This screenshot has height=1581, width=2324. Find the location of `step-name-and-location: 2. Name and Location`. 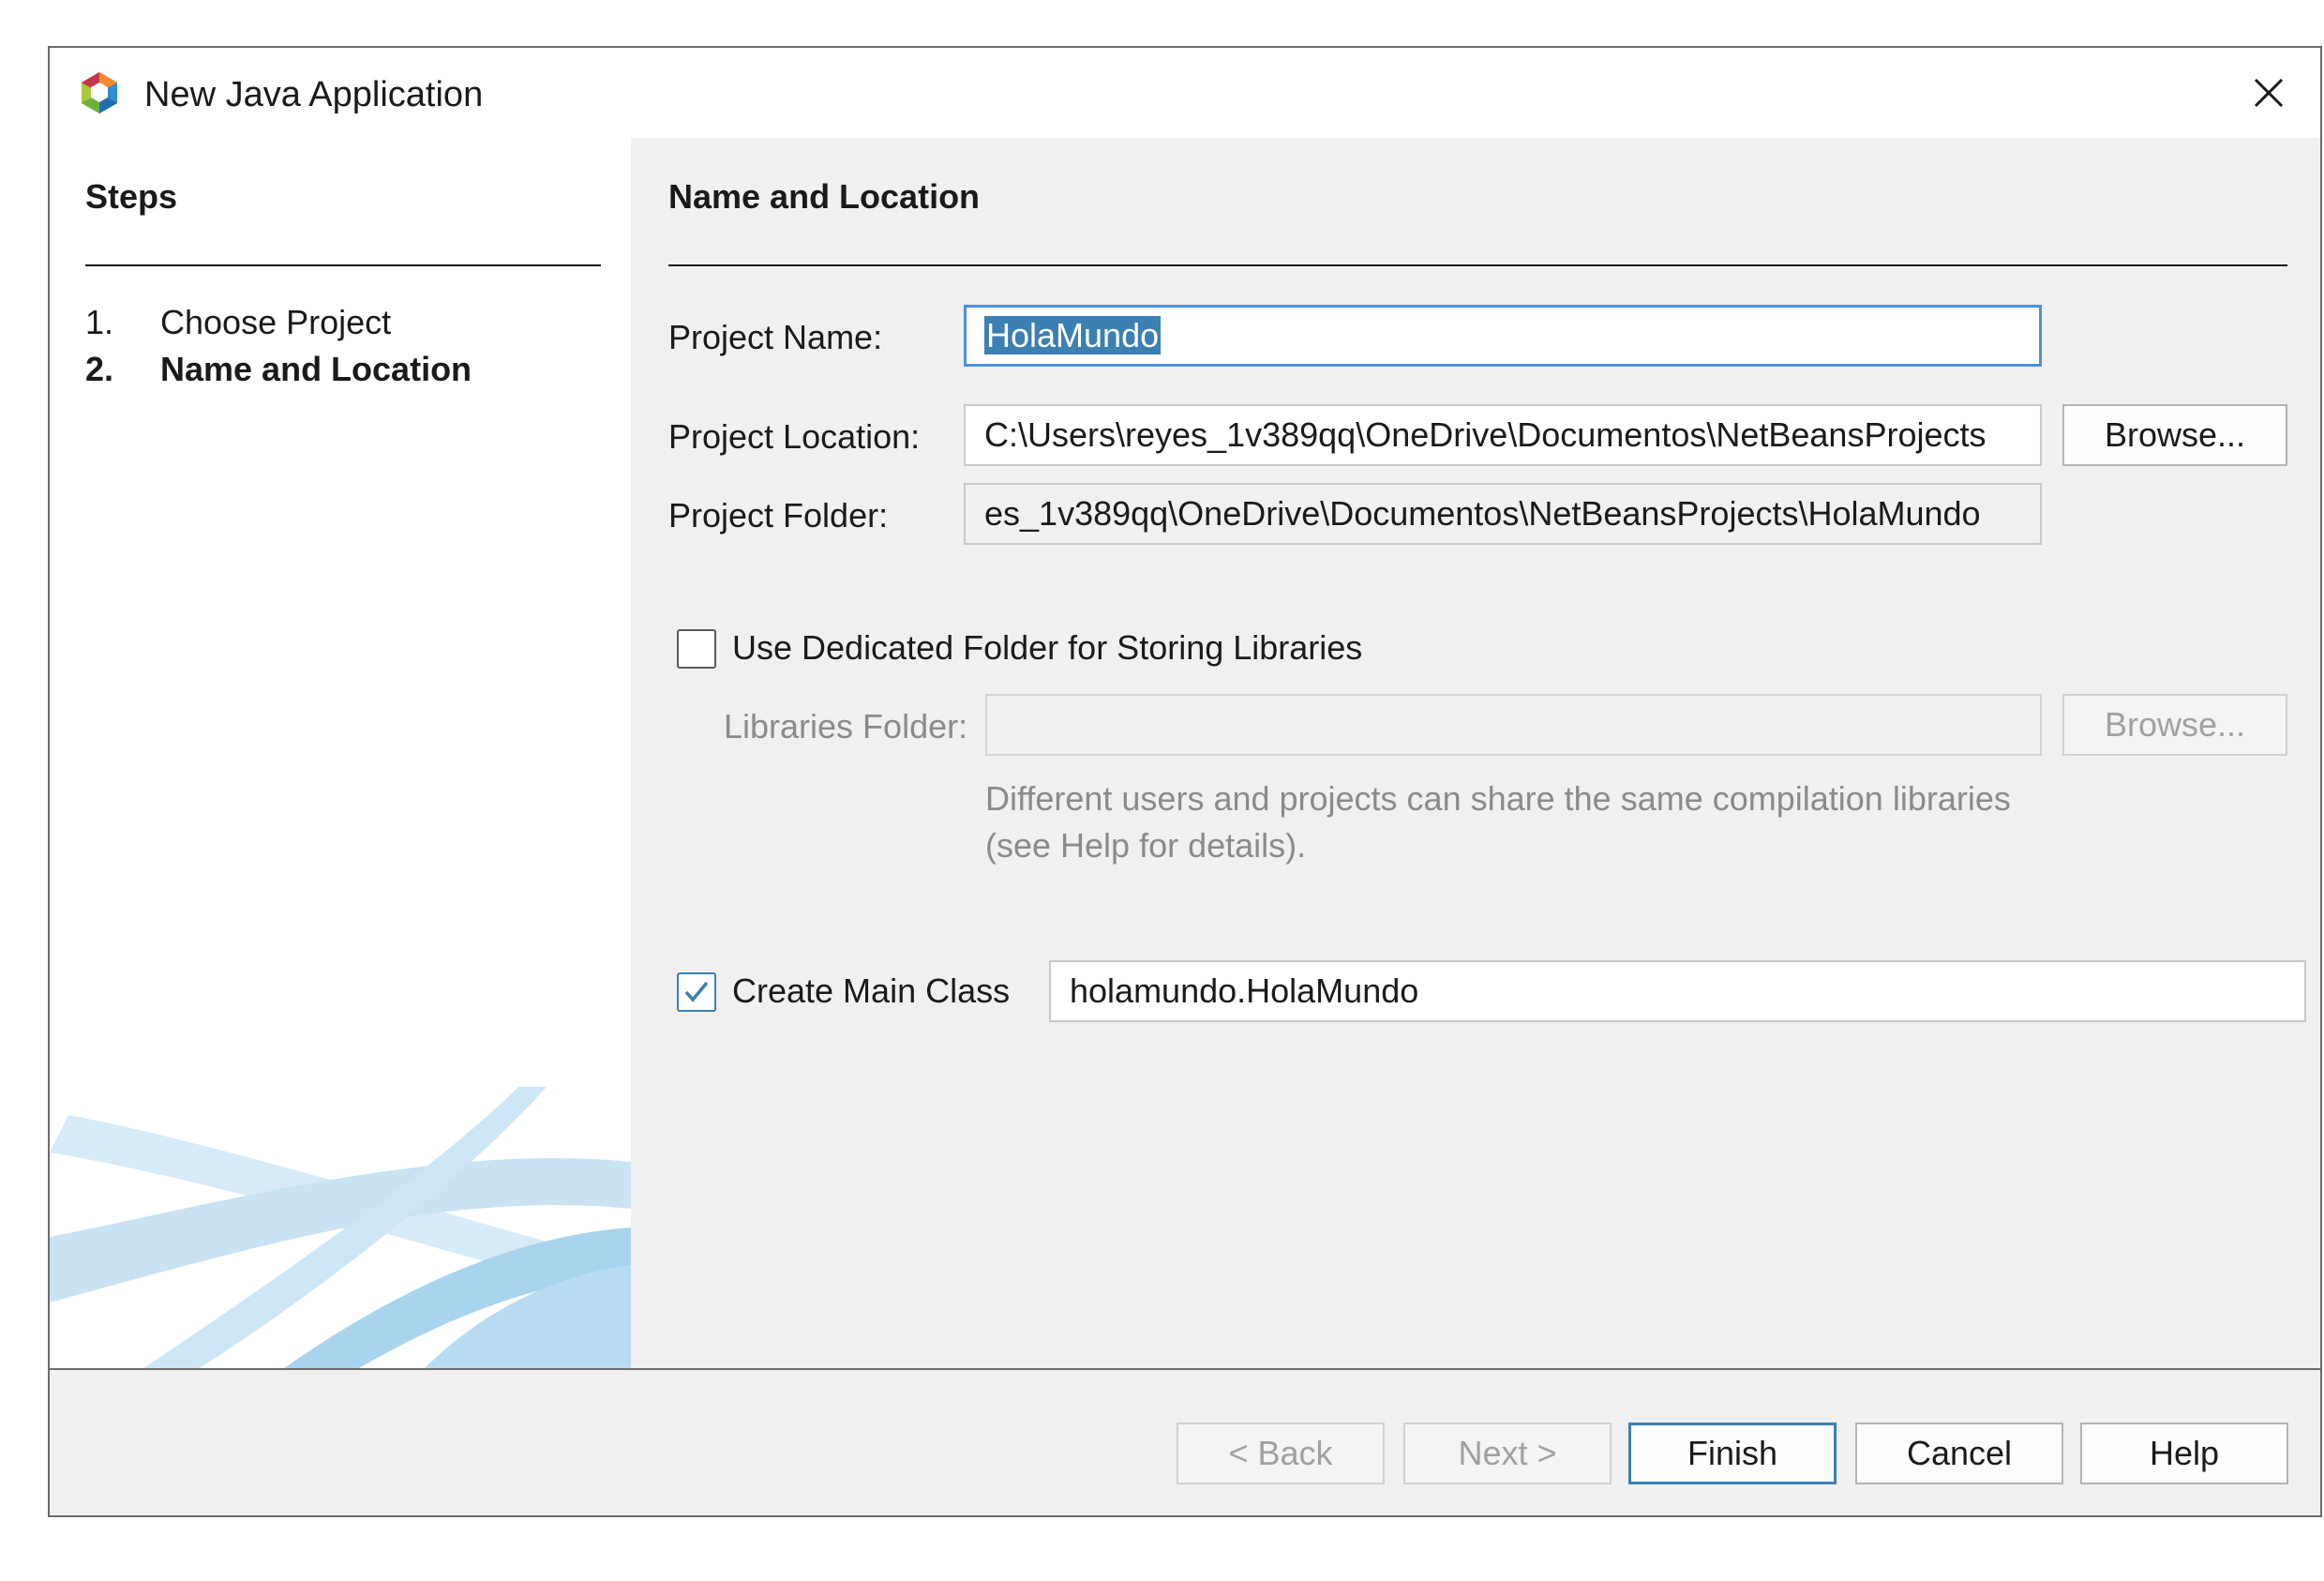

step-name-and-location: 2. Name and Location is located at coordinates (279, 370).